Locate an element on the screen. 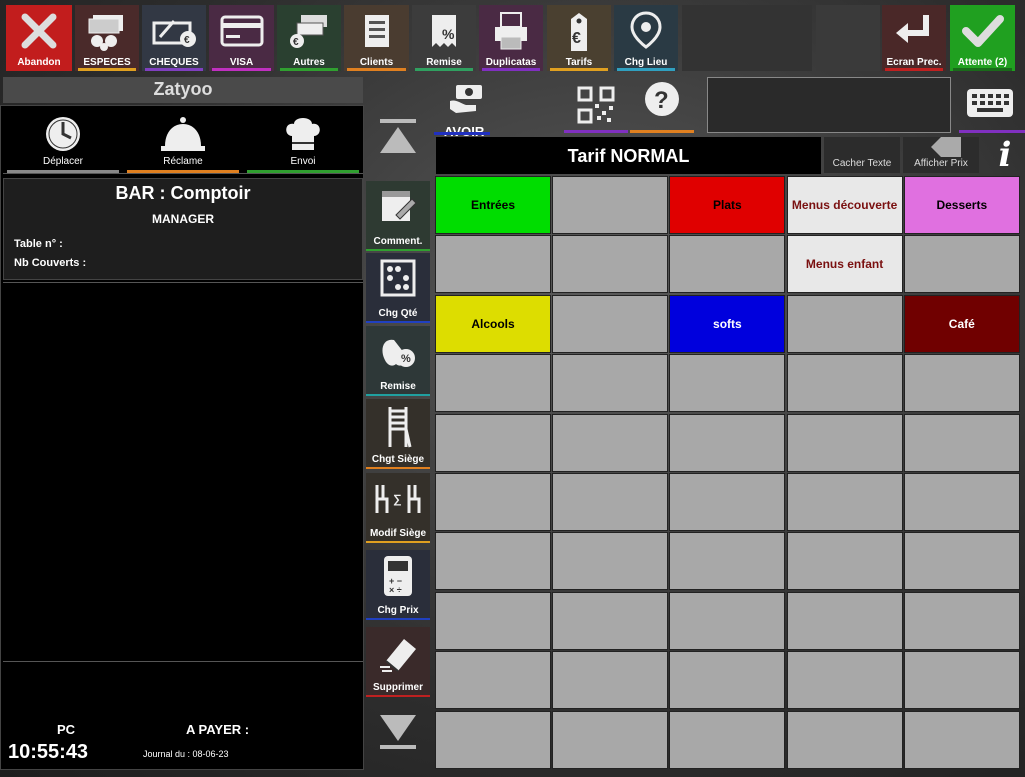  autres-button: € Autres is located at coordinates (309, 38).